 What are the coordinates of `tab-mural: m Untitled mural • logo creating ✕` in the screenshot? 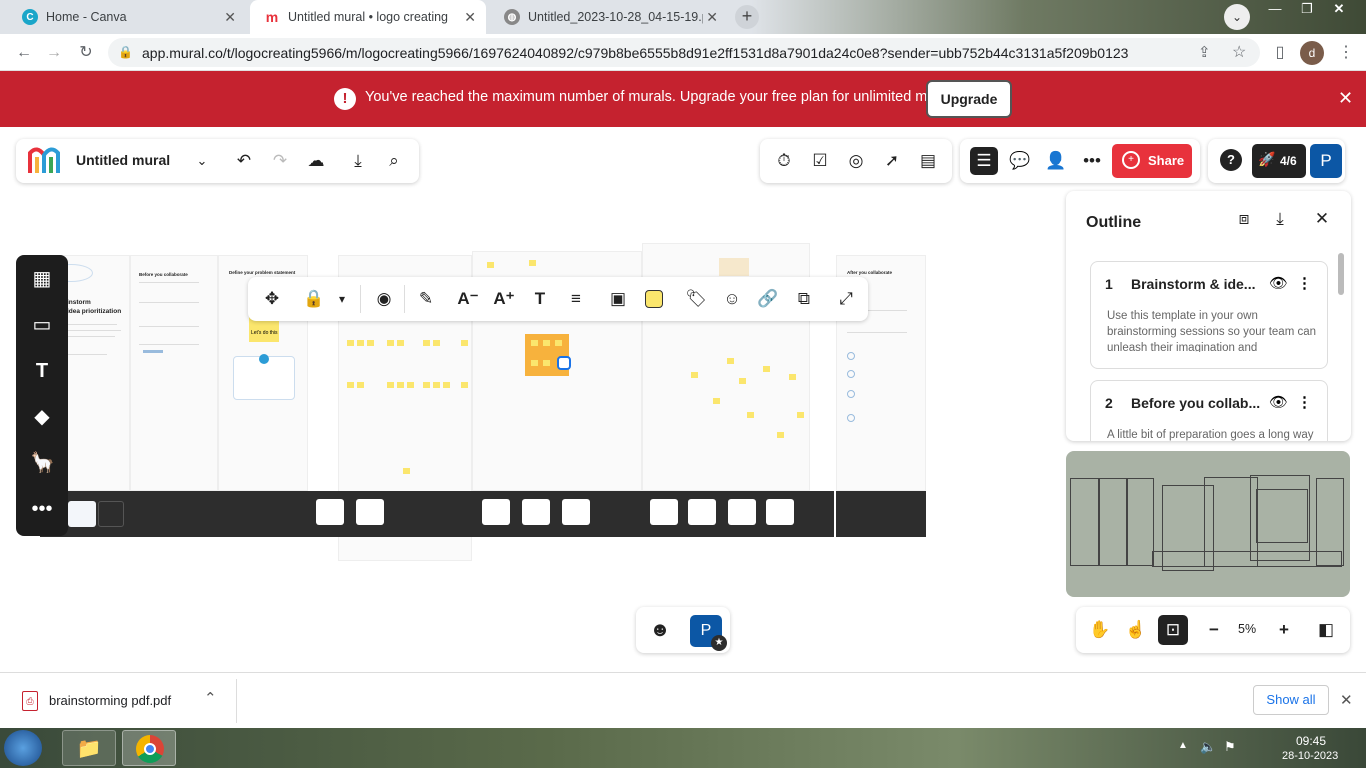 It's located at (368, 17).